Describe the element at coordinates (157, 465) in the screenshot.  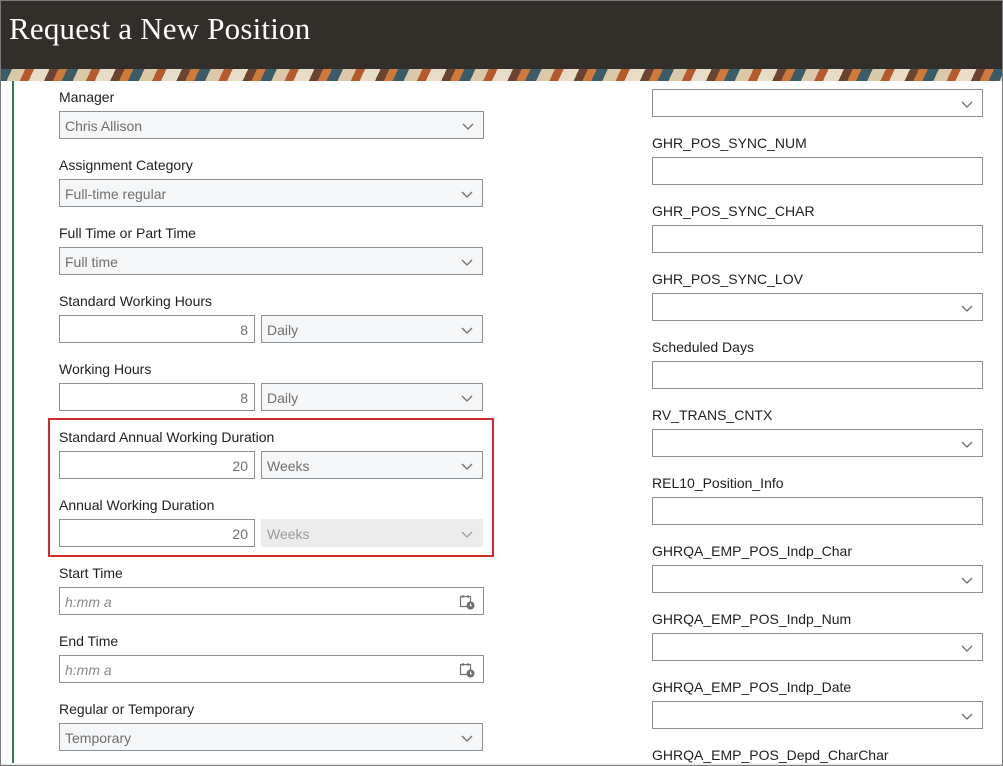
I see `standard-annual-working-duration-input: 20` at that location.